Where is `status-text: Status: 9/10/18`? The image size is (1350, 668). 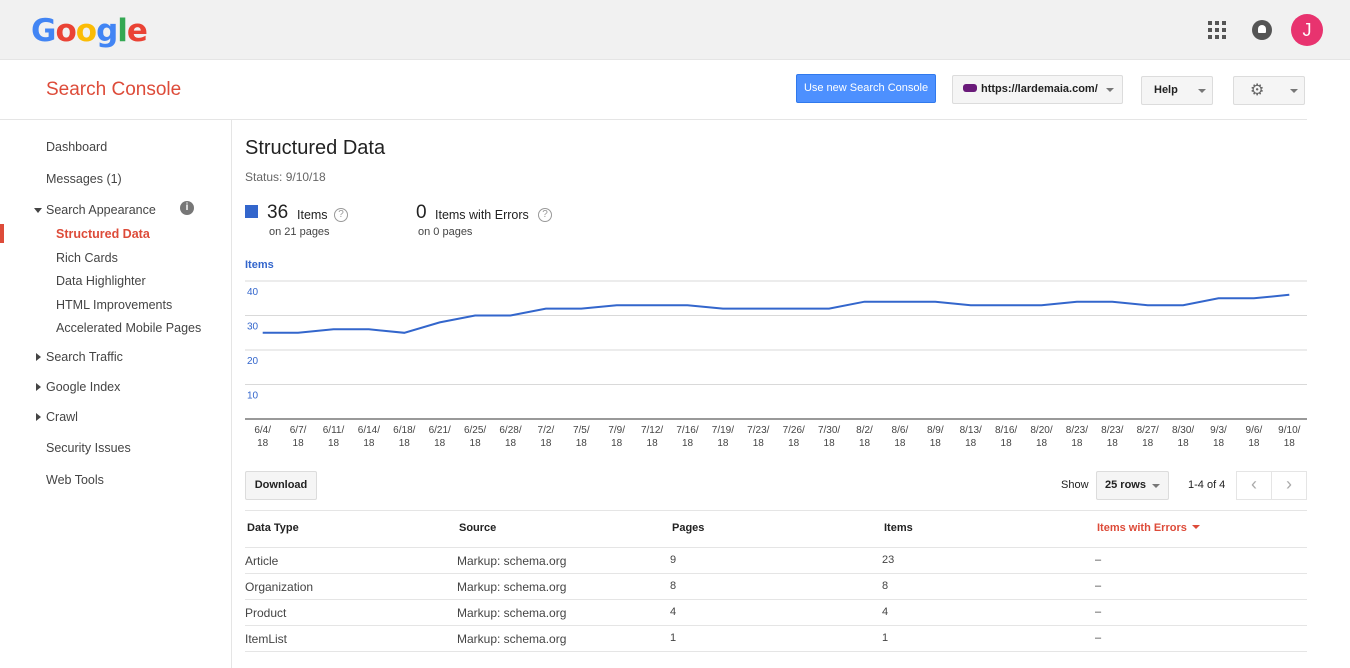
status-text: Status: 9/10/18 is located at coordinates (285, 177).